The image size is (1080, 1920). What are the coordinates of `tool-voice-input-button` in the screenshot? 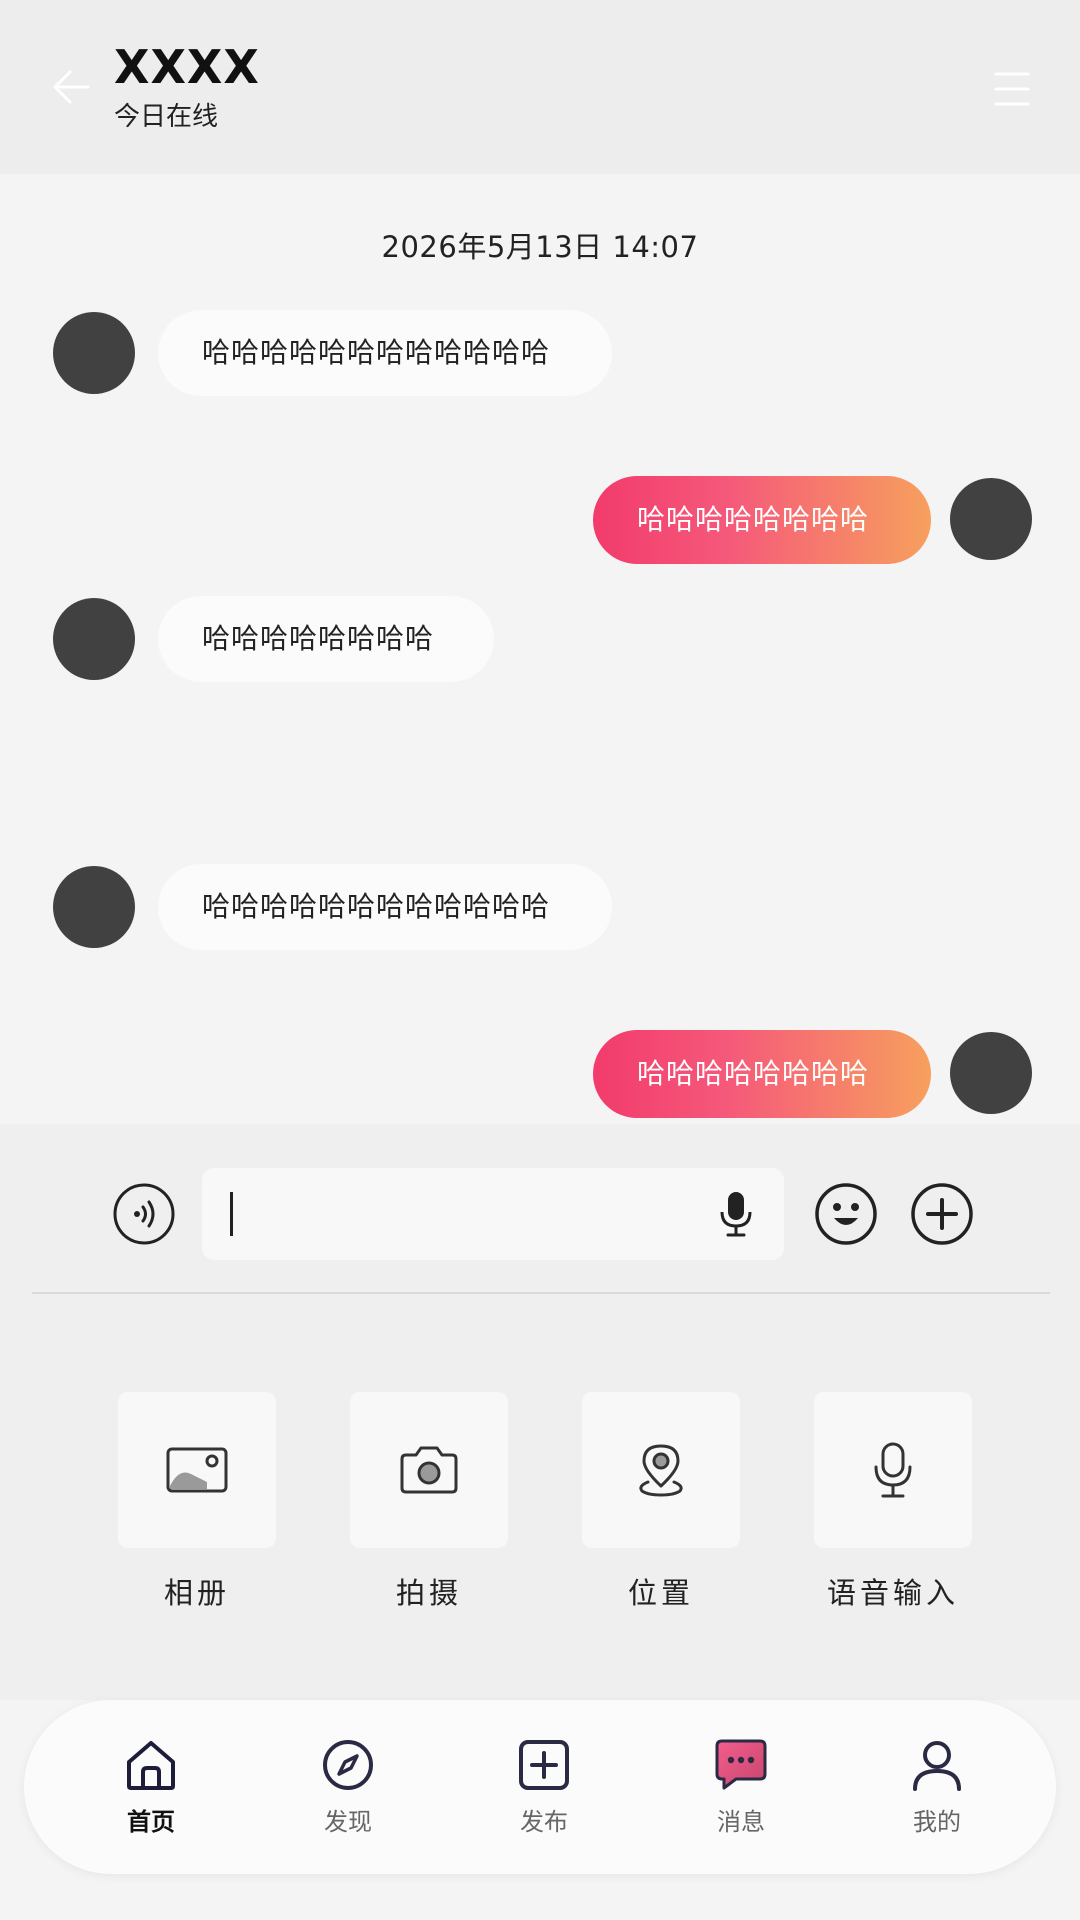 It's located at (893, 1470).